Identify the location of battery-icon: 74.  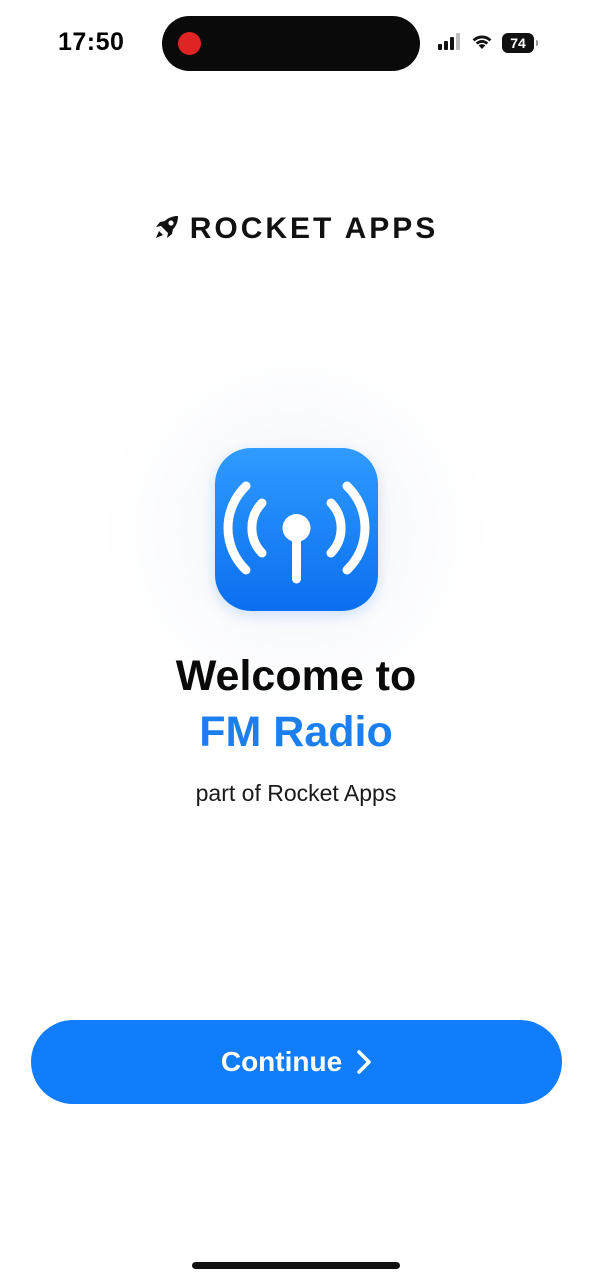
(520, 43).